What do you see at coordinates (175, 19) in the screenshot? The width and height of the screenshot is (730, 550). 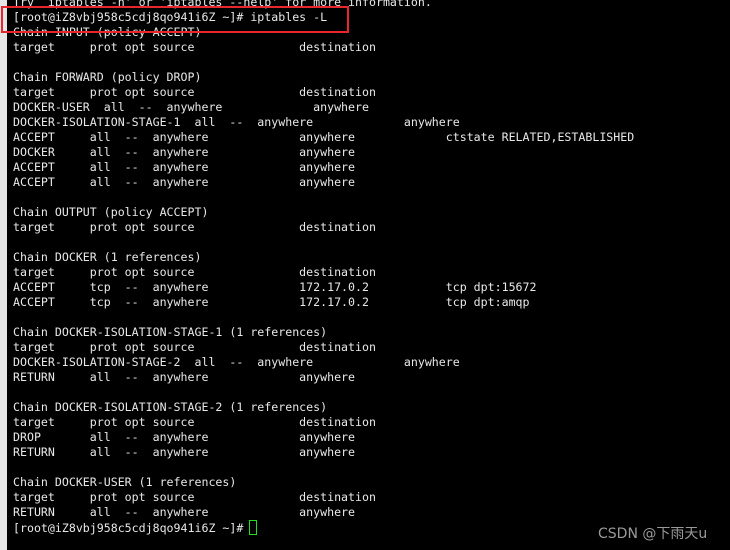 I see `command-highlight-box` at bounding box center [175, 19].